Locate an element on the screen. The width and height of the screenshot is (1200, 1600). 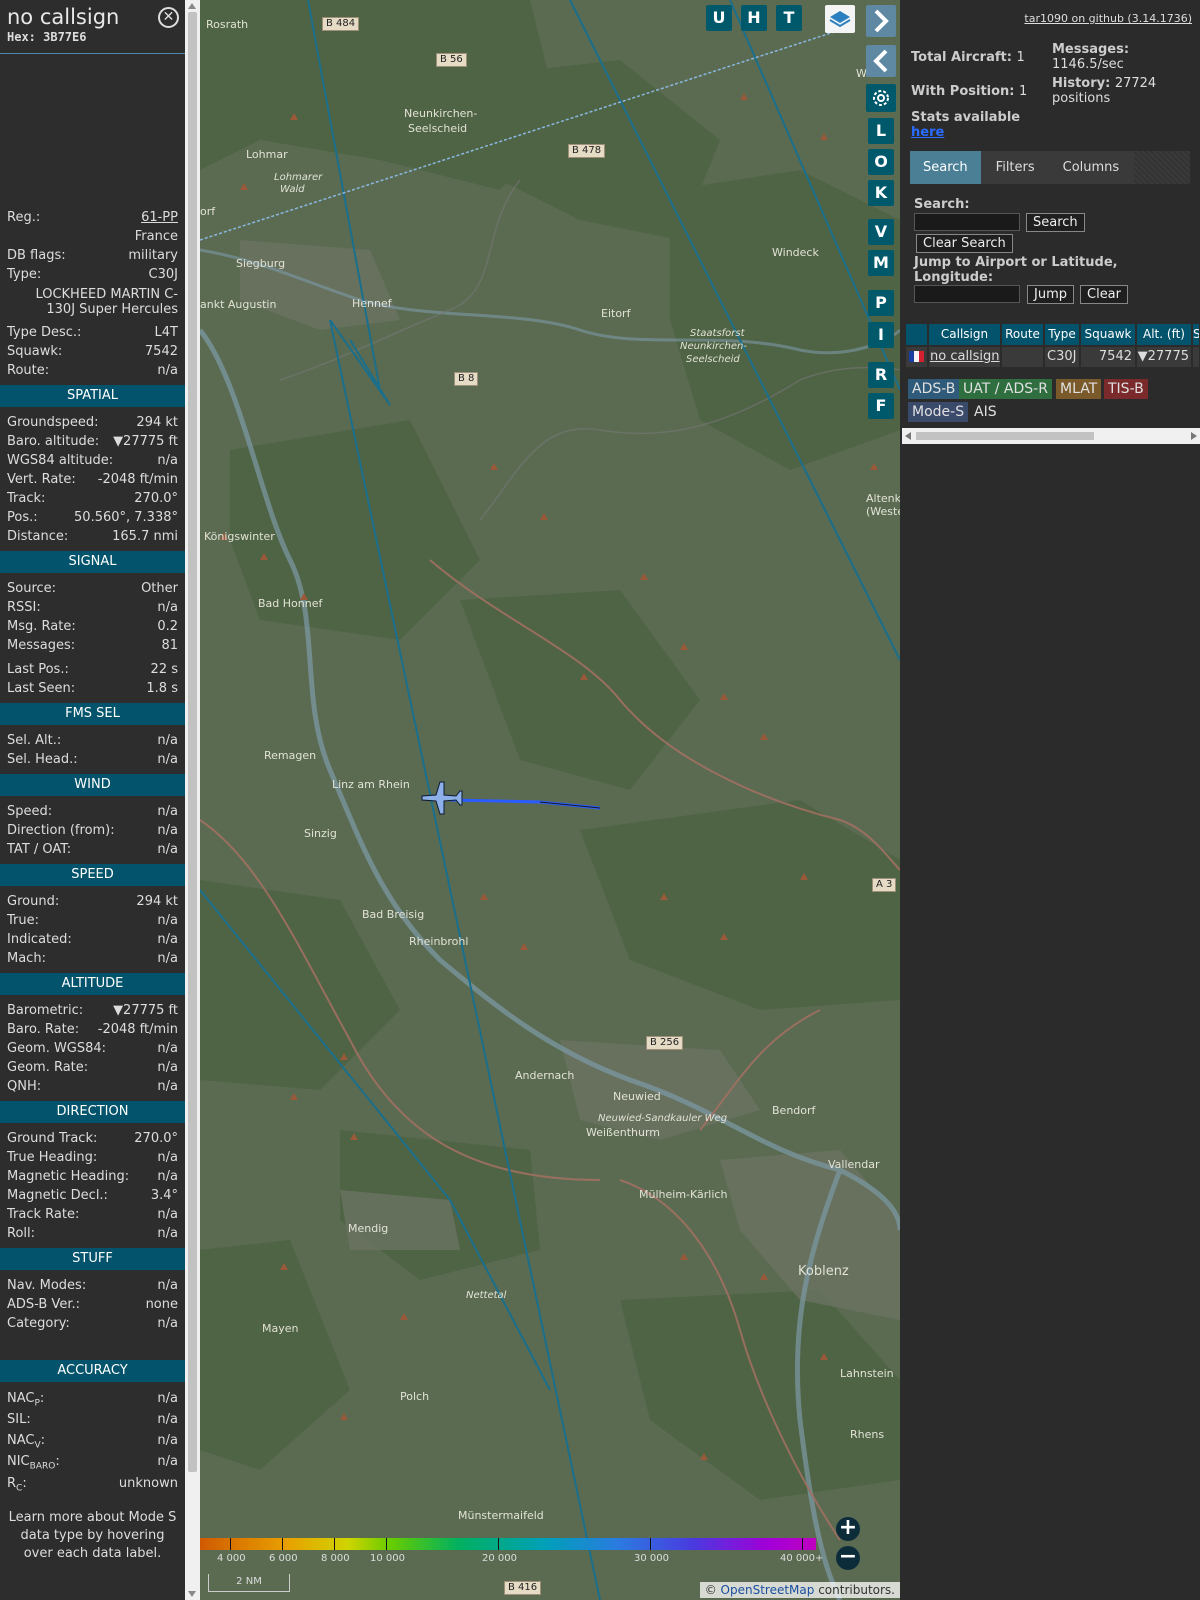
place-label: Königswinter is located at coordinates (239, 536).